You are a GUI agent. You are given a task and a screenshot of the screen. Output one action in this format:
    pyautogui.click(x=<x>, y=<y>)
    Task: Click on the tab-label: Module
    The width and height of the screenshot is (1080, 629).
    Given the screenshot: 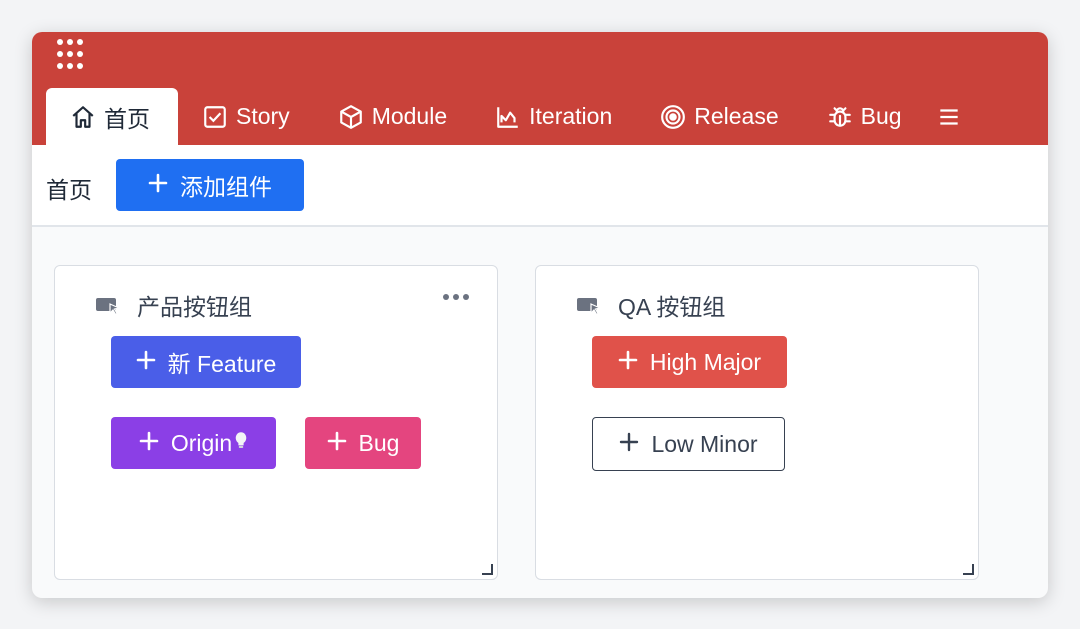 What is the action you would take?
    pyautogui.click(x=409, y=116)
    